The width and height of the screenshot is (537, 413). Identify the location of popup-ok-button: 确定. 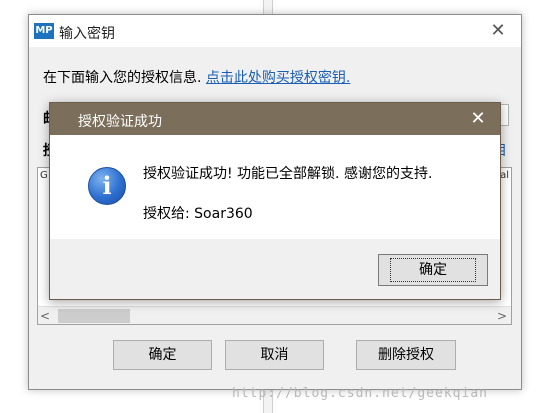
(433, 270).